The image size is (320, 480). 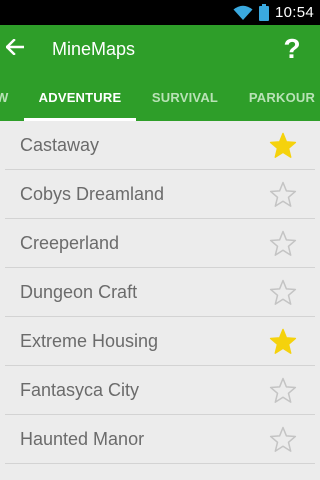 I want to click on map-list-item: Fantasyca City, so click(x=160, y=390).